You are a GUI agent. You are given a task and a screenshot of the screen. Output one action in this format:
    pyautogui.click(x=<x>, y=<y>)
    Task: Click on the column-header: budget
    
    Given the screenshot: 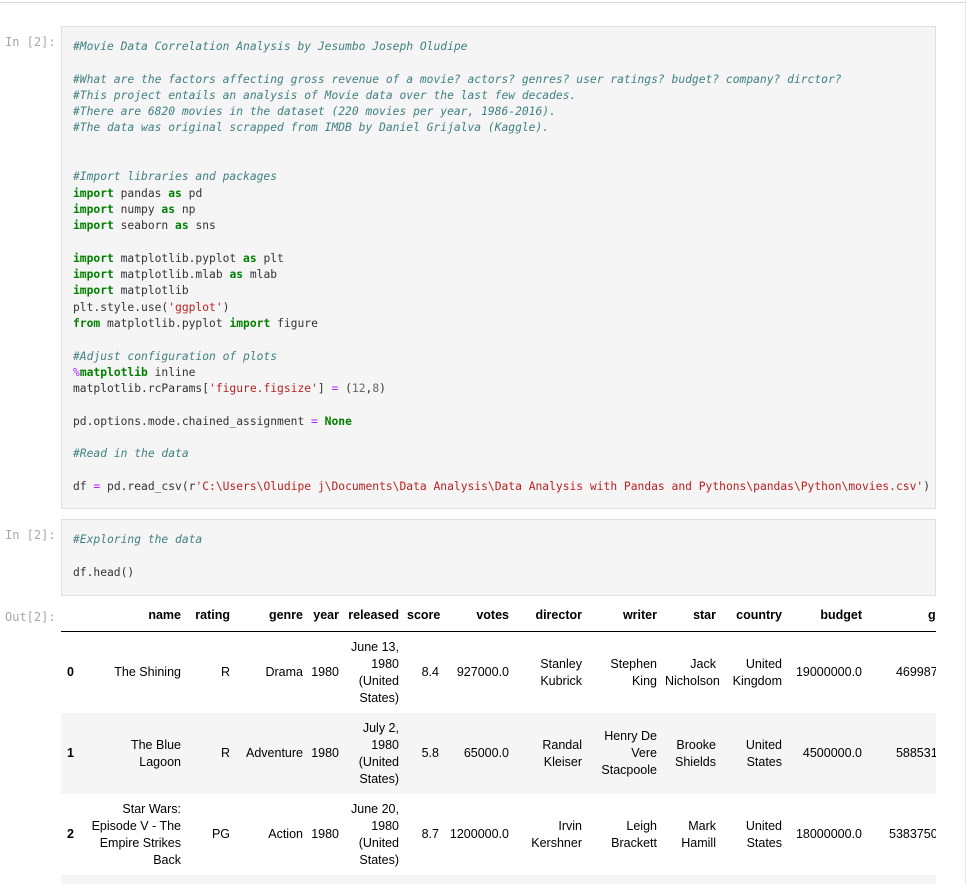 What is the action you would take?
    pyautogui.click(x=826, y=615)
    